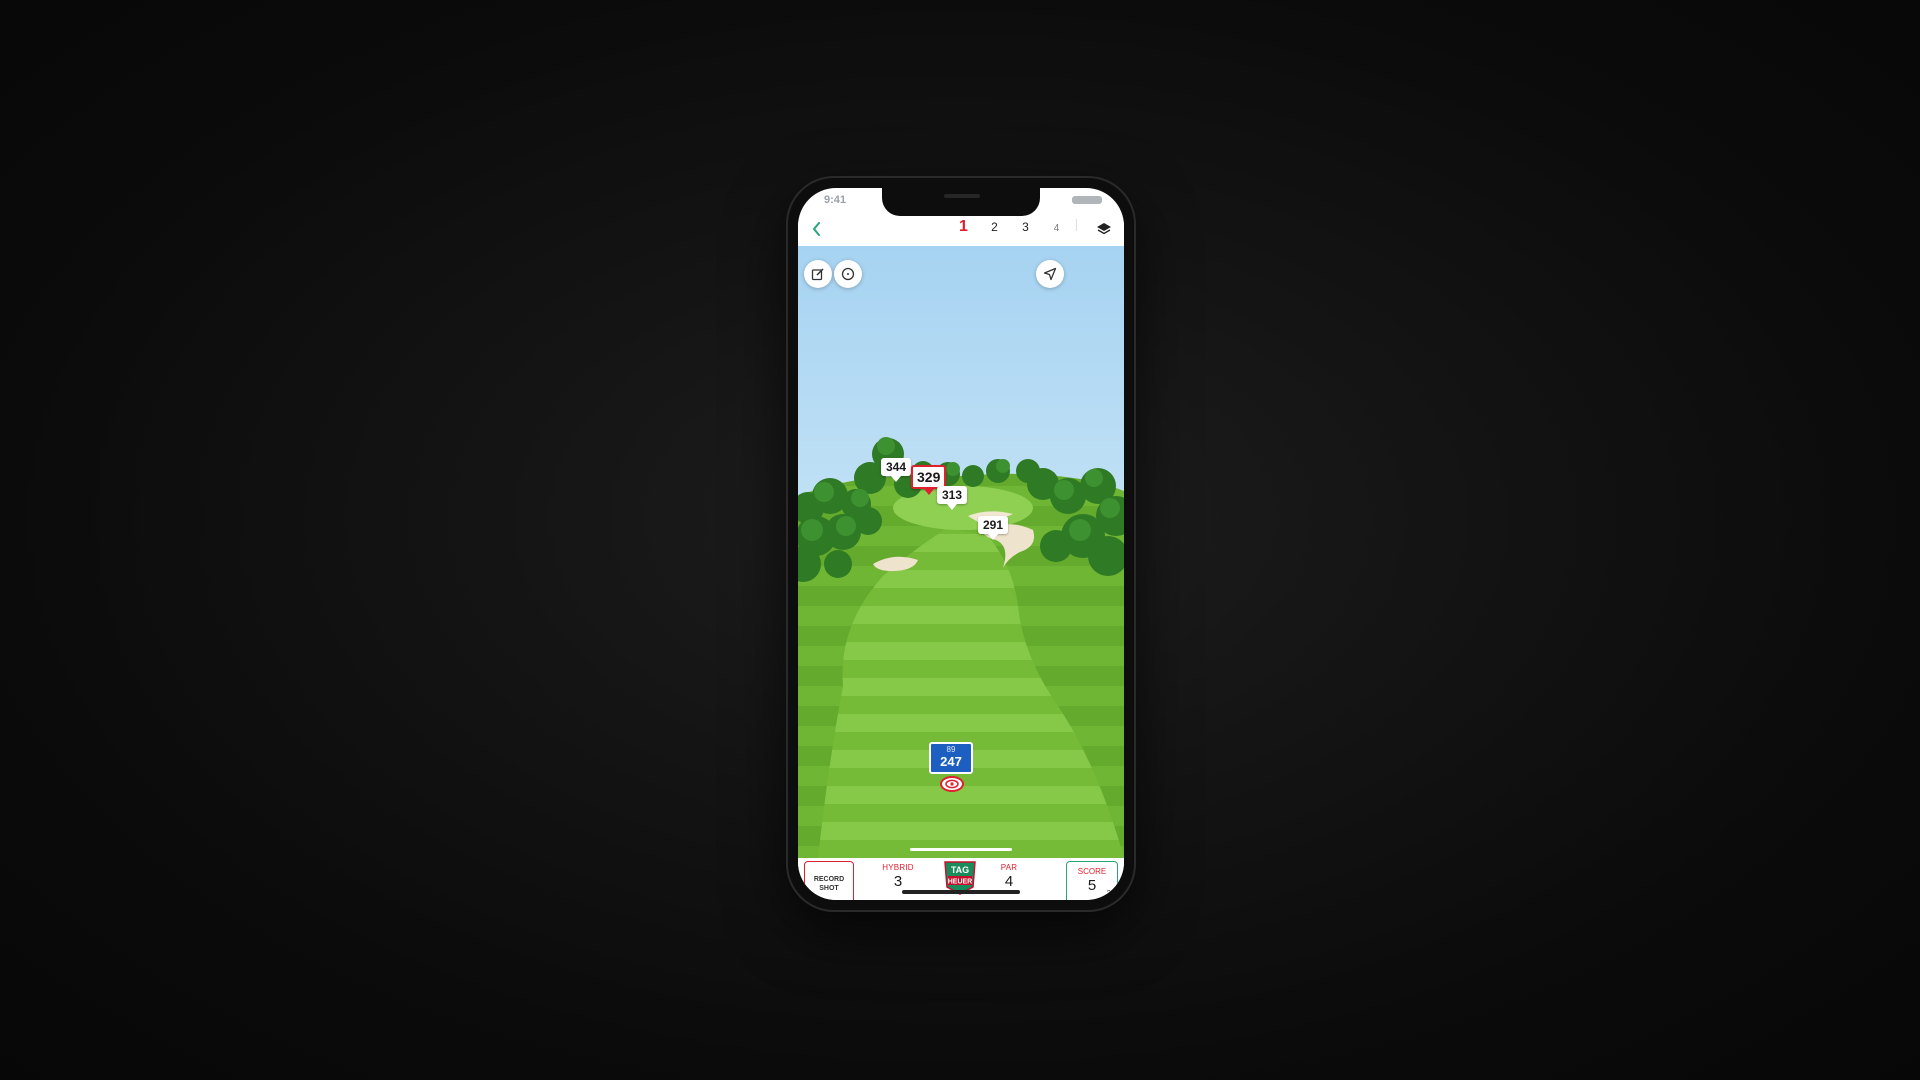 The height and width of the screenshot is (1080, 1920). I want to click on edit-button, so click(818, 274).